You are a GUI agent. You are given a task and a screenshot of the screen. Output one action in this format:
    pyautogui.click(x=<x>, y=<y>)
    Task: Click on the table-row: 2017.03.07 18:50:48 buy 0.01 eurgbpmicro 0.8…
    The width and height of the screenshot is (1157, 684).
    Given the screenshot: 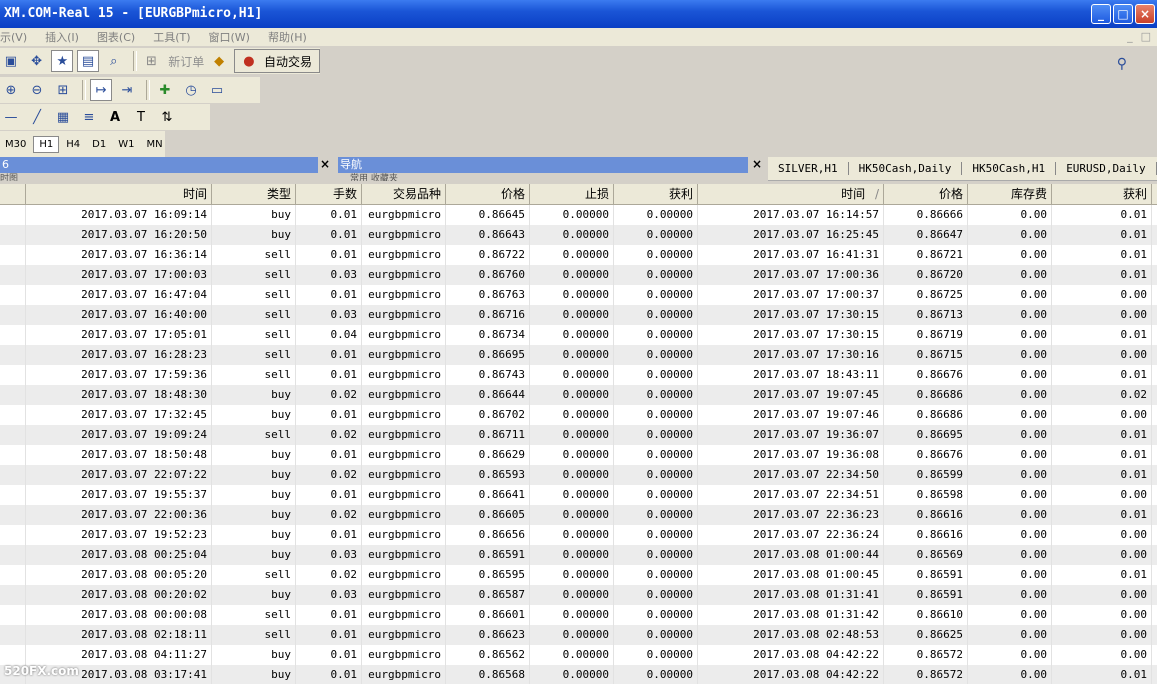 What is the action you would take?
    pyautogui.click(x=578, y=455)
    